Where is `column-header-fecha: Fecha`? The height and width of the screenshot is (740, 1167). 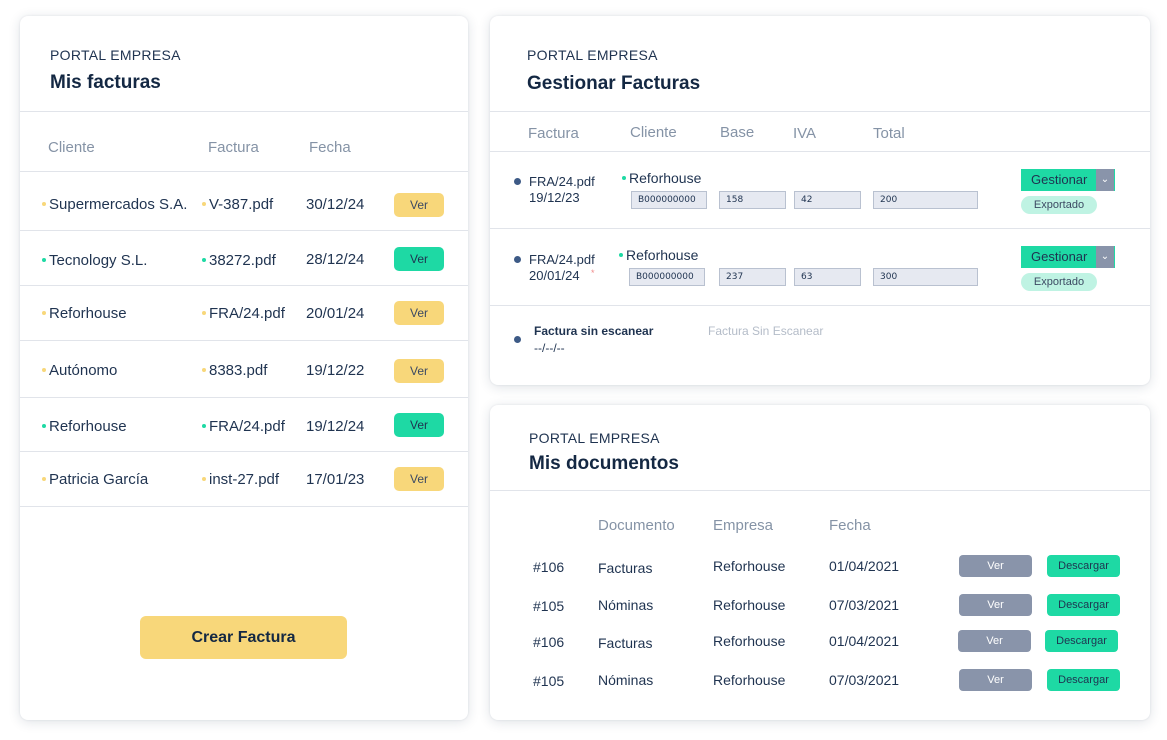 column-header-fecha: Fecha is located at coordinates (850, 525).